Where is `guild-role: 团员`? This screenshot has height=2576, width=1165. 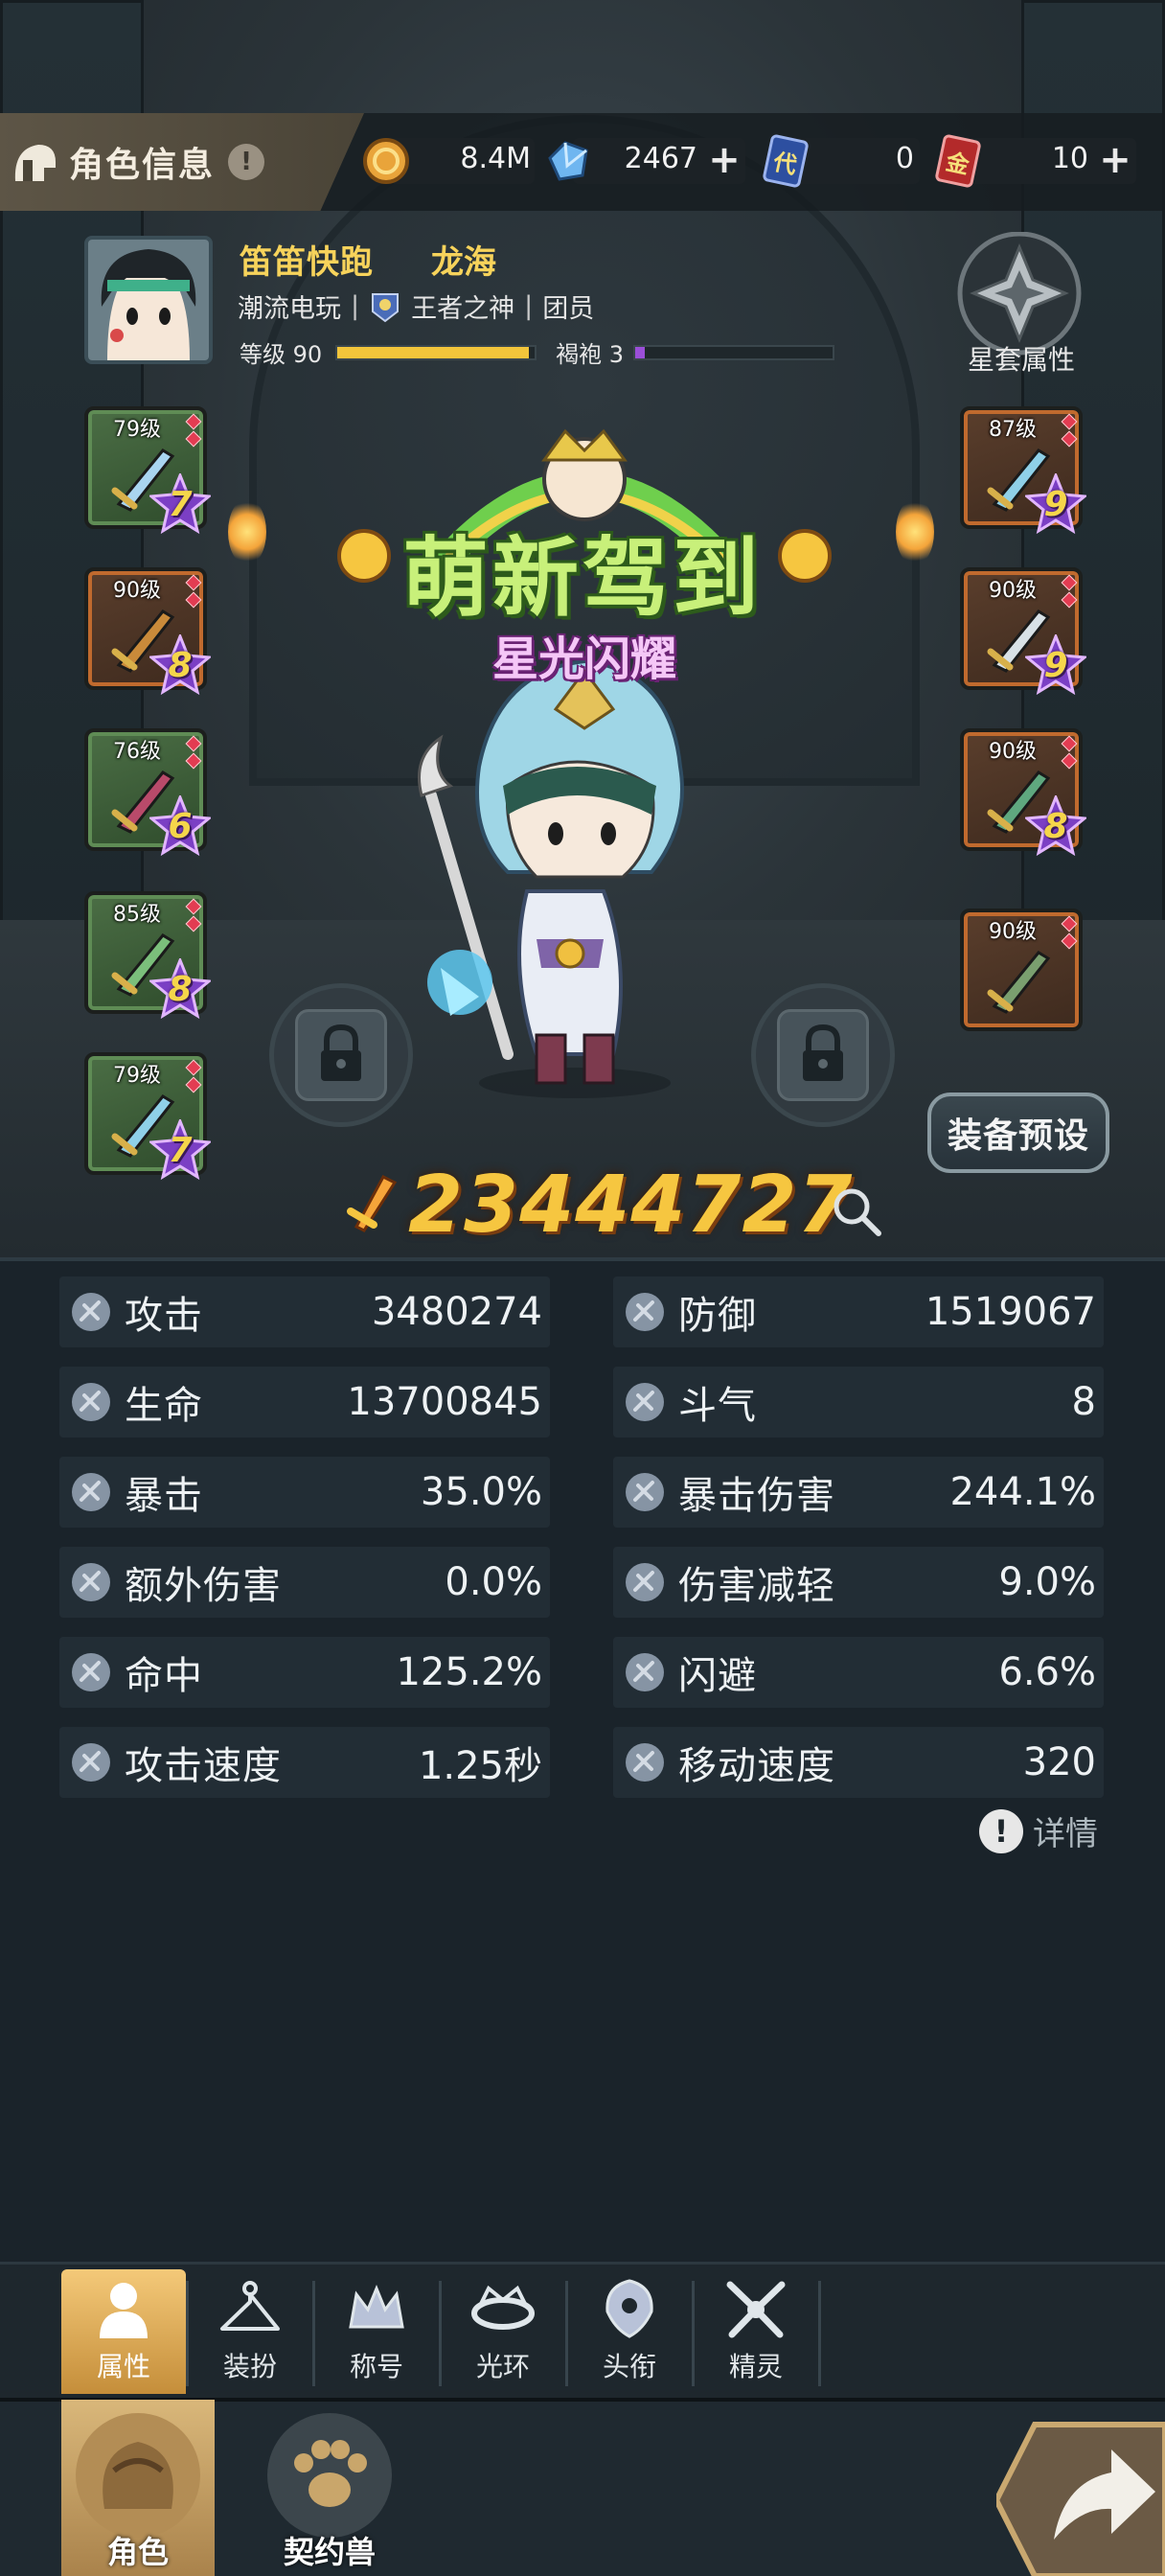
guild-role: 团员 is located at coordinates (568, 309).